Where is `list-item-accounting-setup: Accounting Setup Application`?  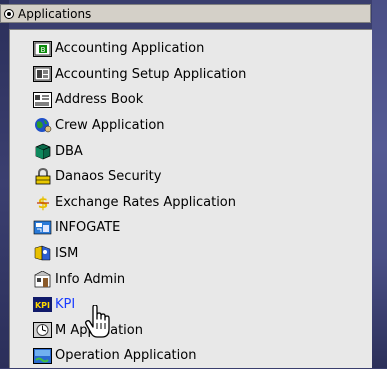 list-item-accounting-setup: Accounting Setup Application is located at coordinates (191, 75).